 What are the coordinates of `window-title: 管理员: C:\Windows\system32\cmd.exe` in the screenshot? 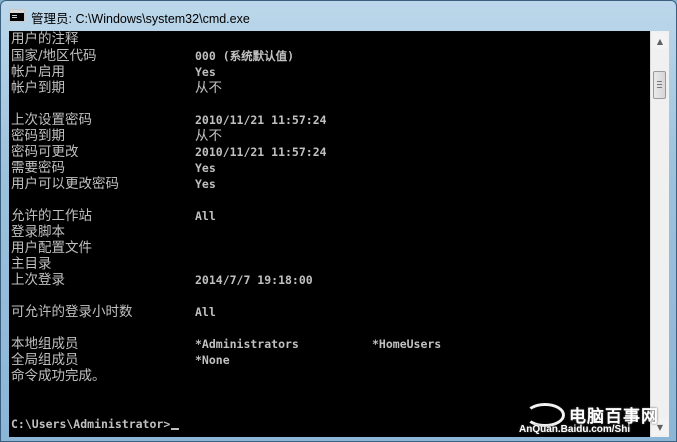 It's located at (140, 19).